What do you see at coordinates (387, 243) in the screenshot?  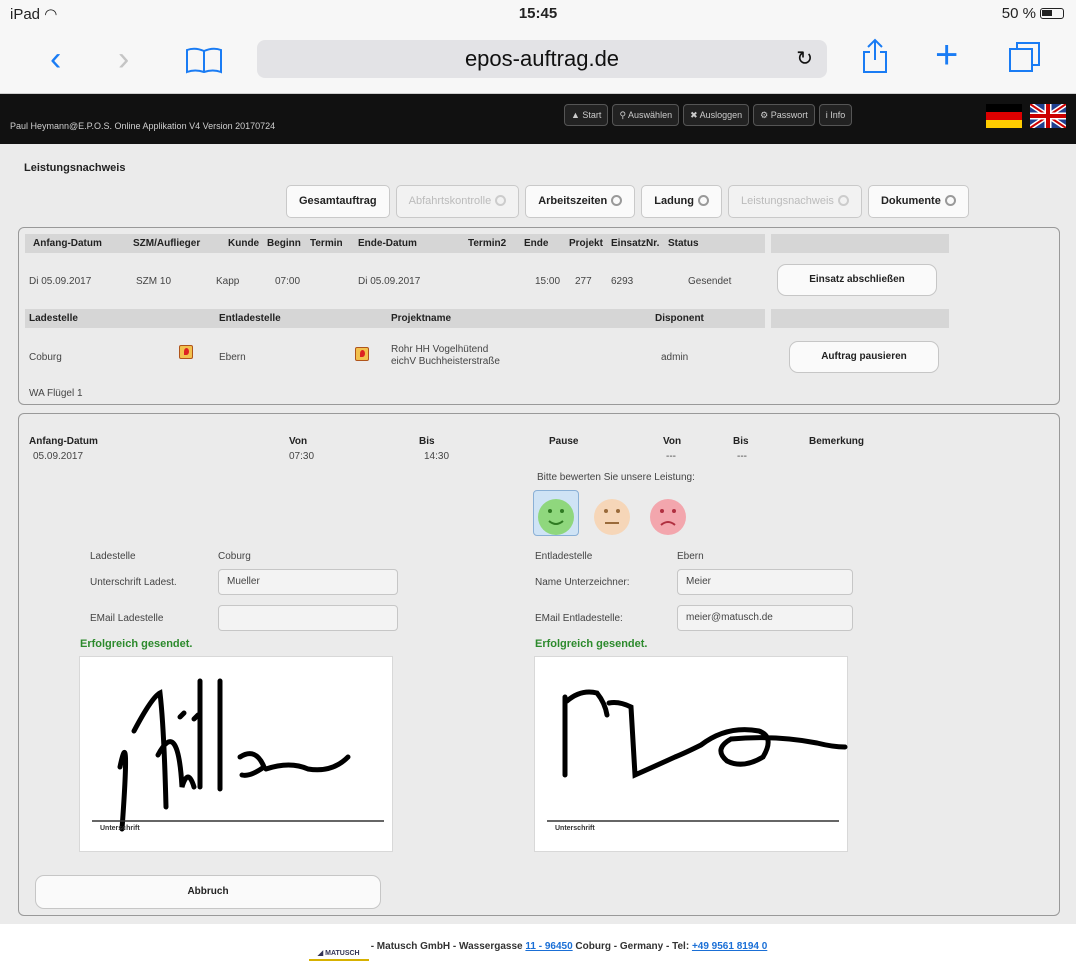 I see `col-ende-datum: Ende-Datum` at bounding box center [387, 243].